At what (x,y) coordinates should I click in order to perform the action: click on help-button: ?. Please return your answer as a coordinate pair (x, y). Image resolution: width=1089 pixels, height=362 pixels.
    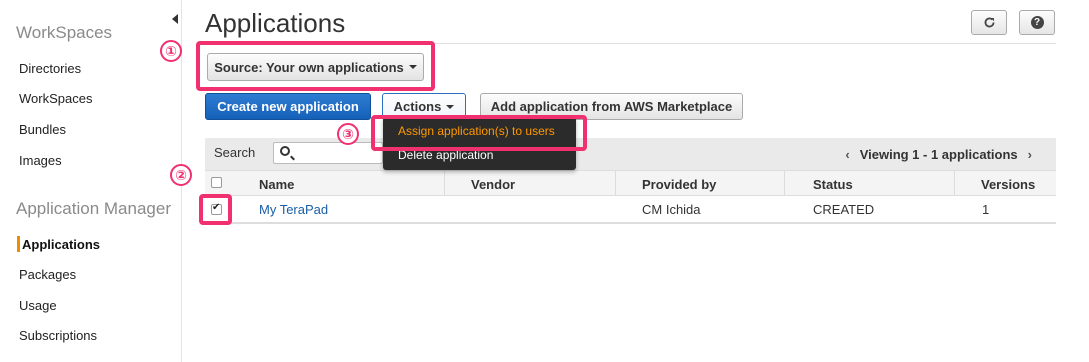
    Looking at the image, I should click on (1037, 22).